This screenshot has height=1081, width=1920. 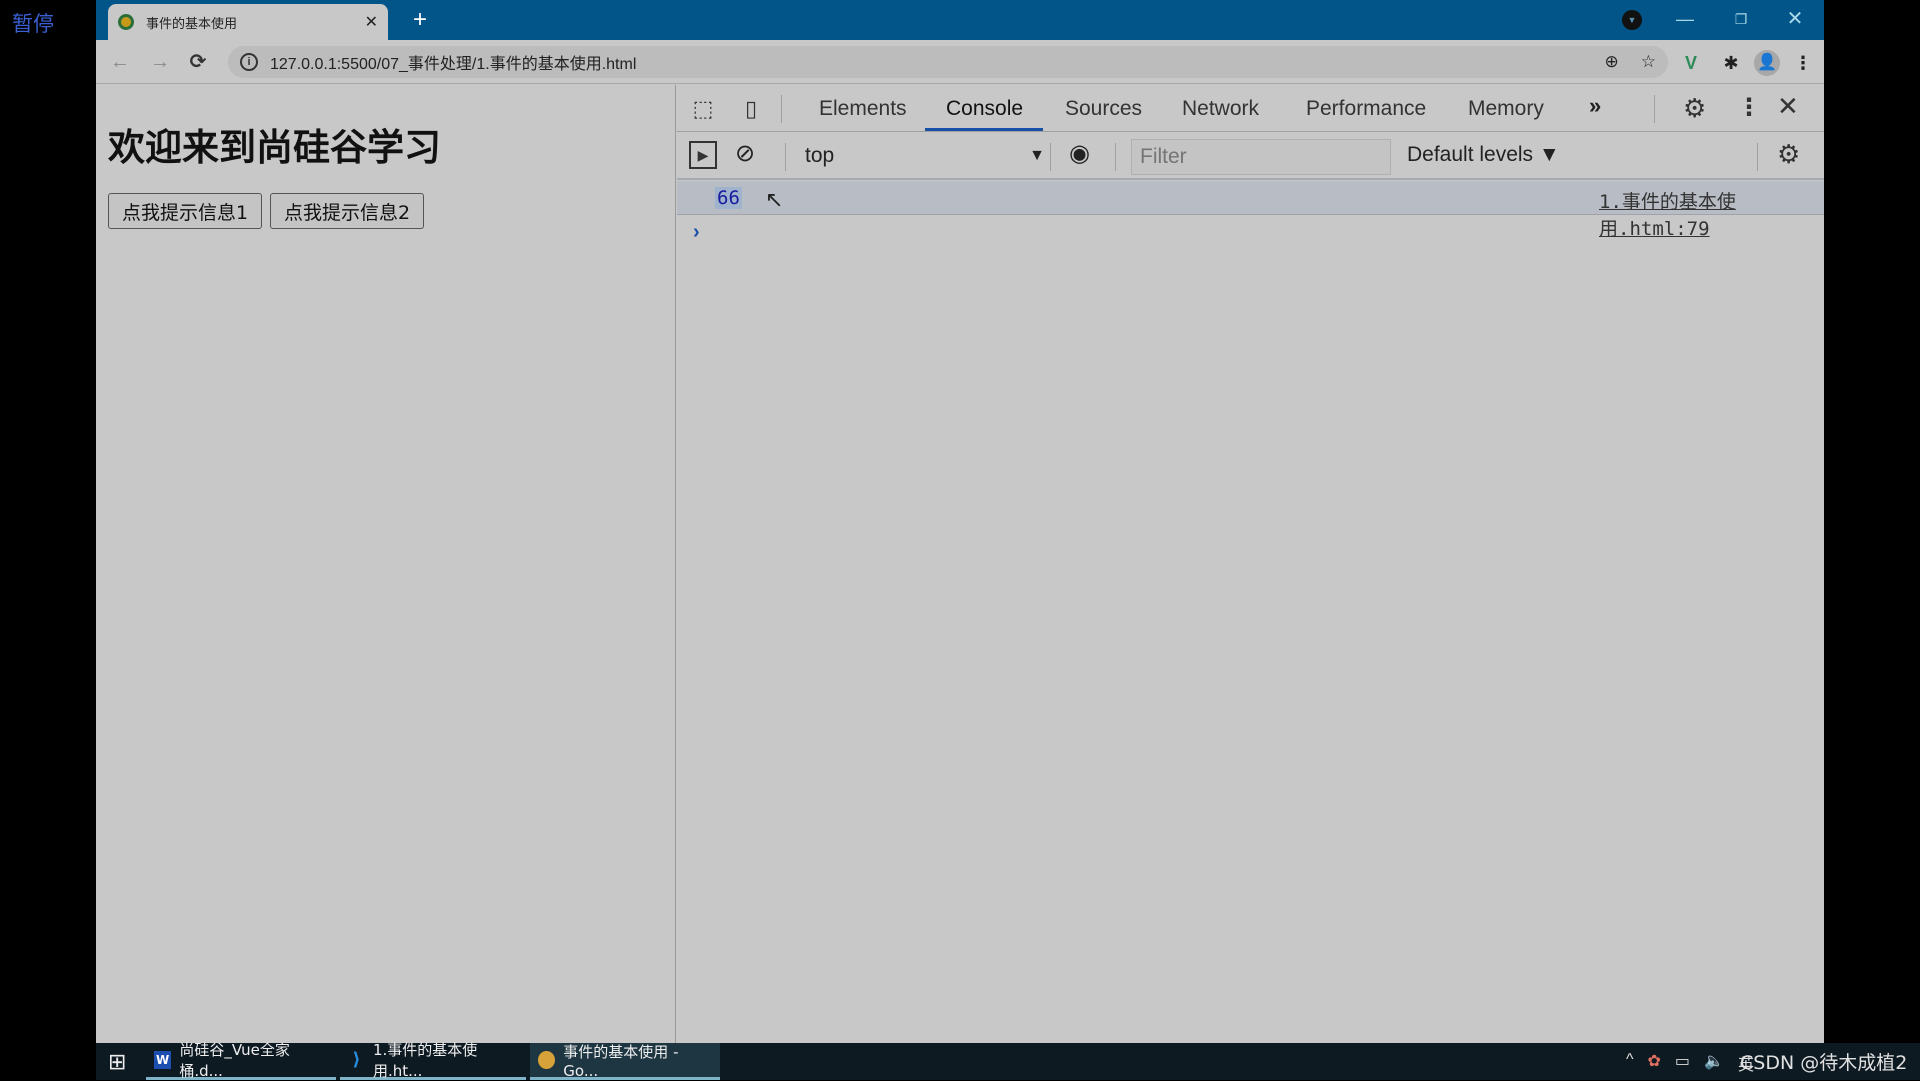 What do you see at coordinates (198, 62) in the screenshot?
I see `reload-button: ⟳` at bounding box center [198, 62].